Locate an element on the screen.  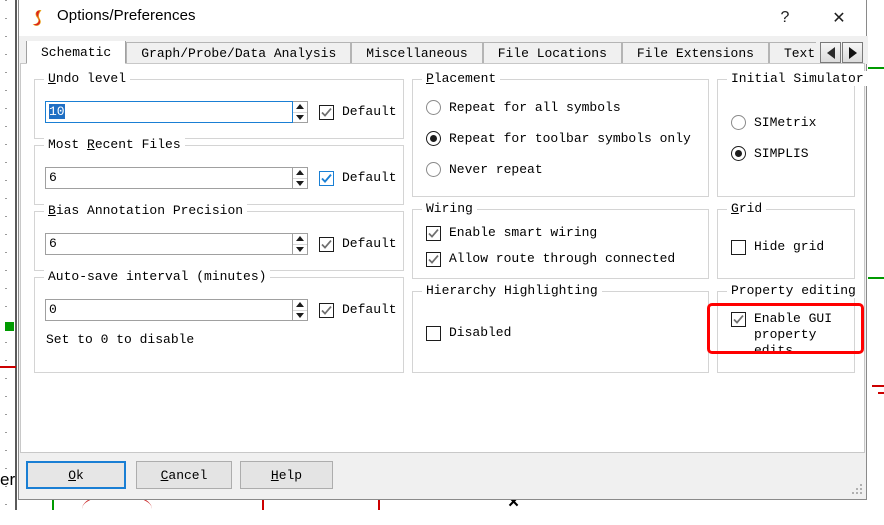
background-green-mark-right-top is located at coordinates (876, 68).